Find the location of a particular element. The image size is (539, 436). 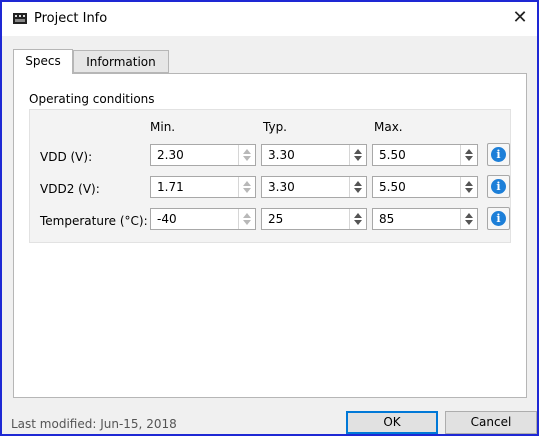

temperature-min-value: -40 is located at coordinates (167, 219).